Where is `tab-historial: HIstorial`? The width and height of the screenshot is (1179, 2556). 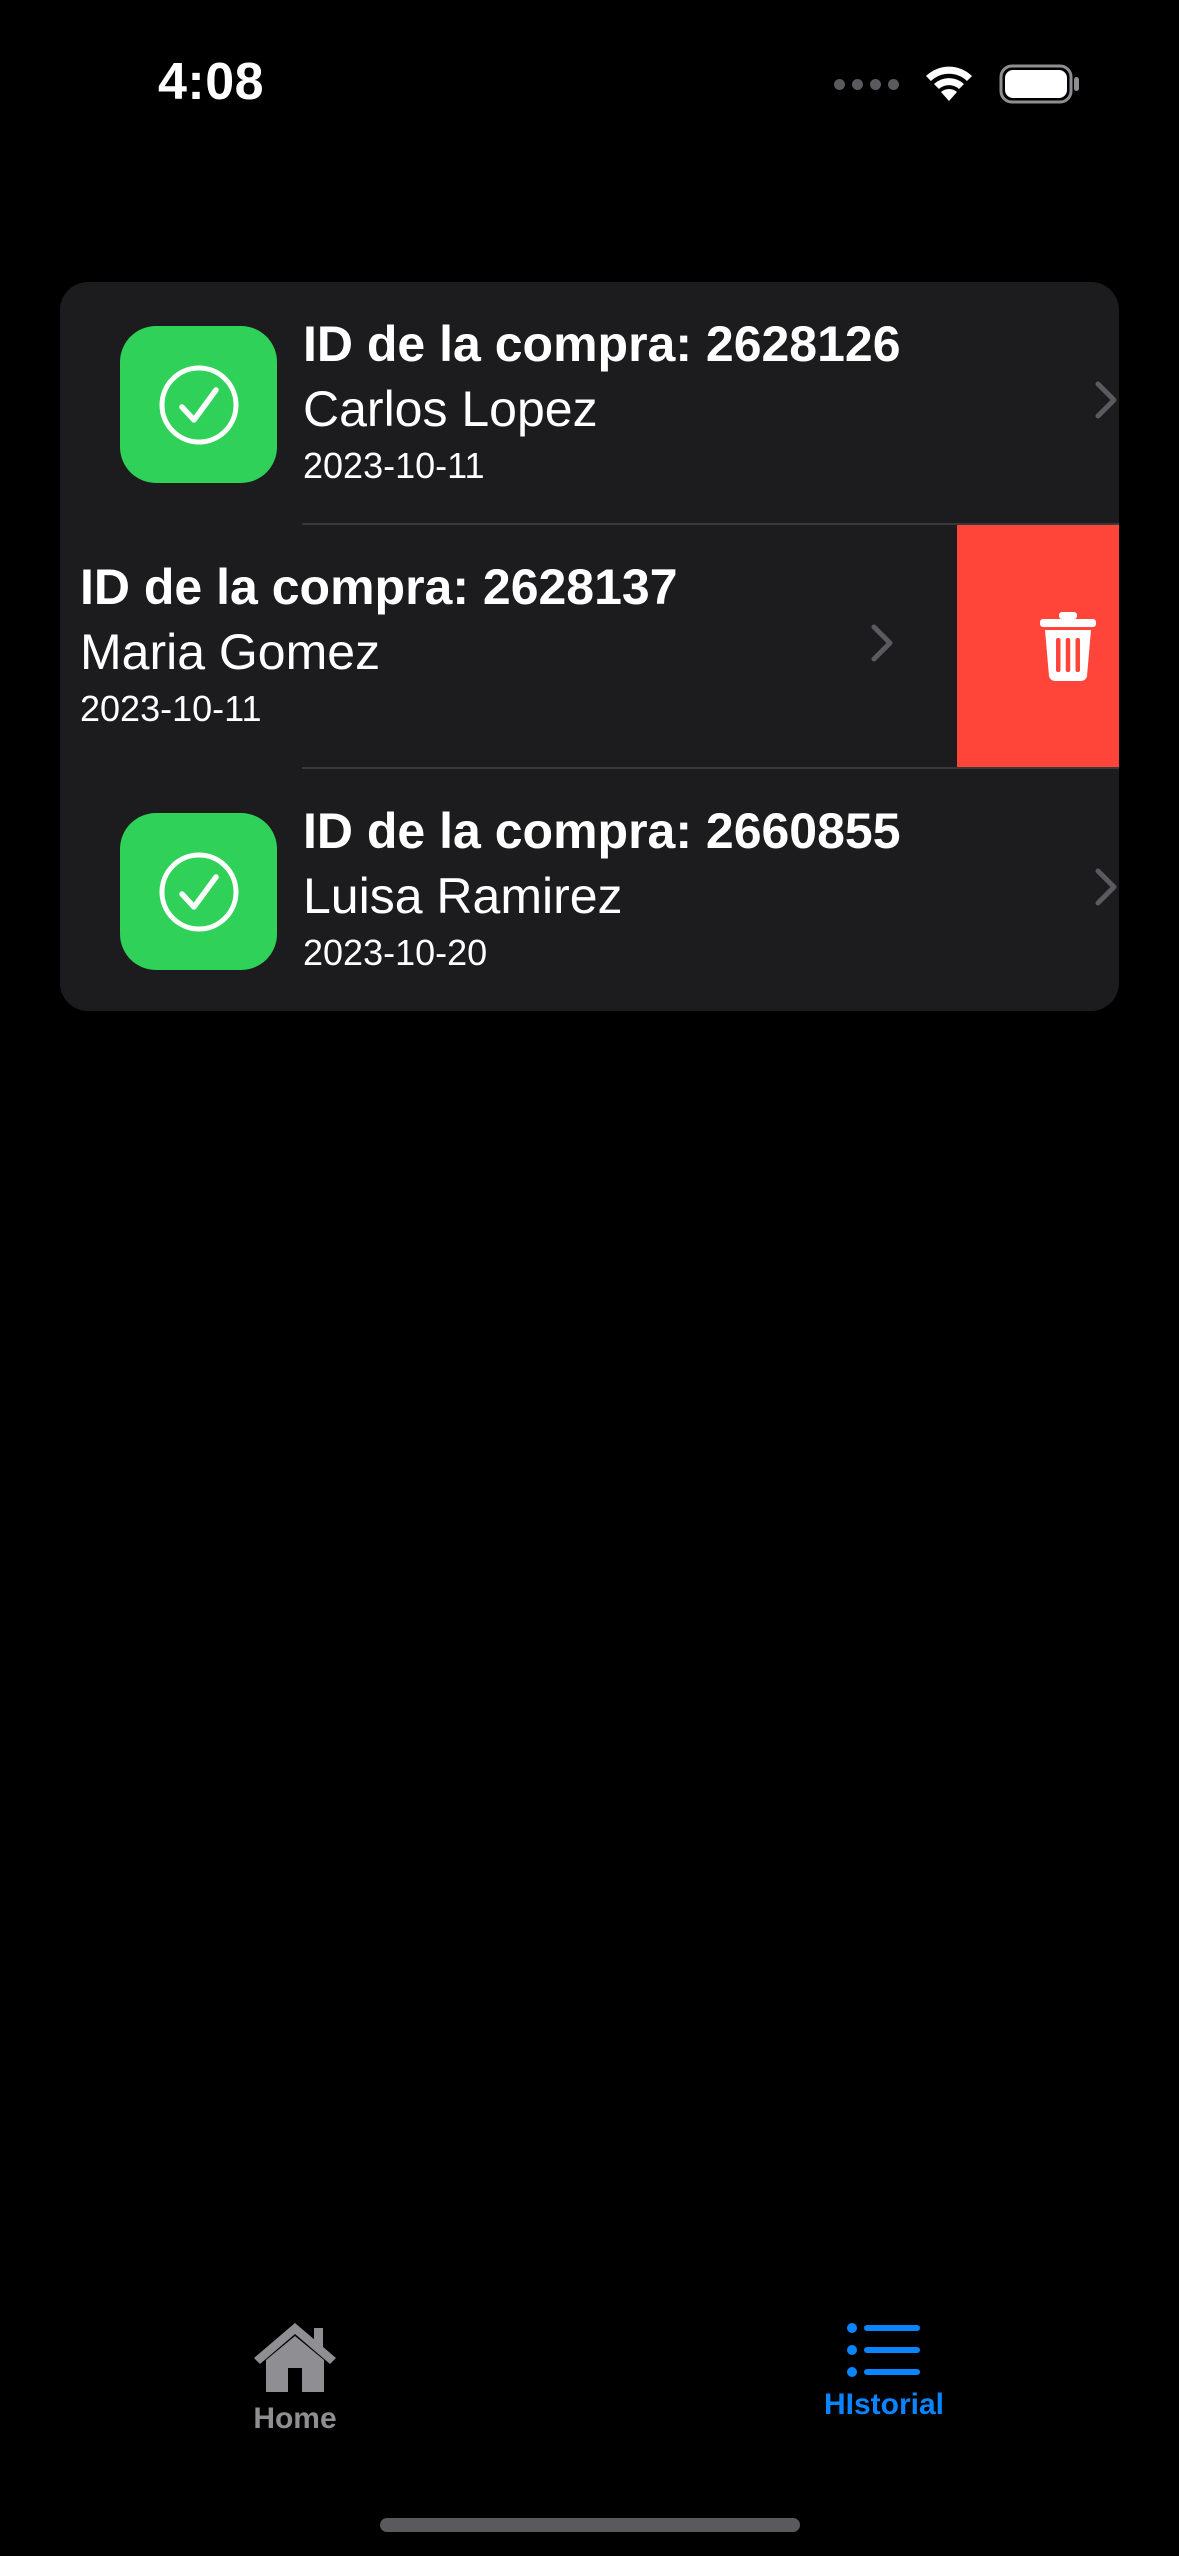 tab-historial: HIstorial is located at coordinates (884, 2371).